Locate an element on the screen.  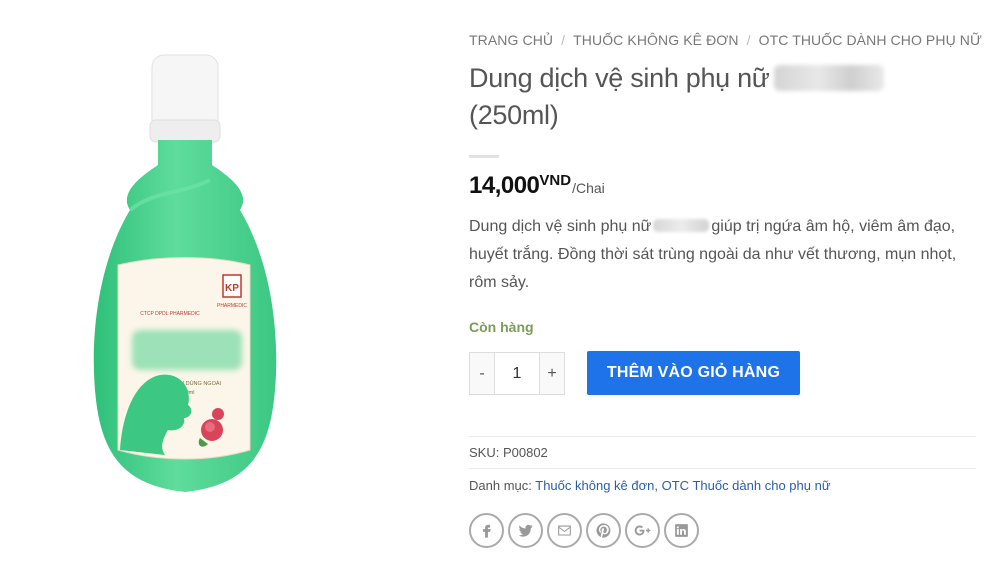
stock-status: Còn hàng is located at coordinates (501, 327).